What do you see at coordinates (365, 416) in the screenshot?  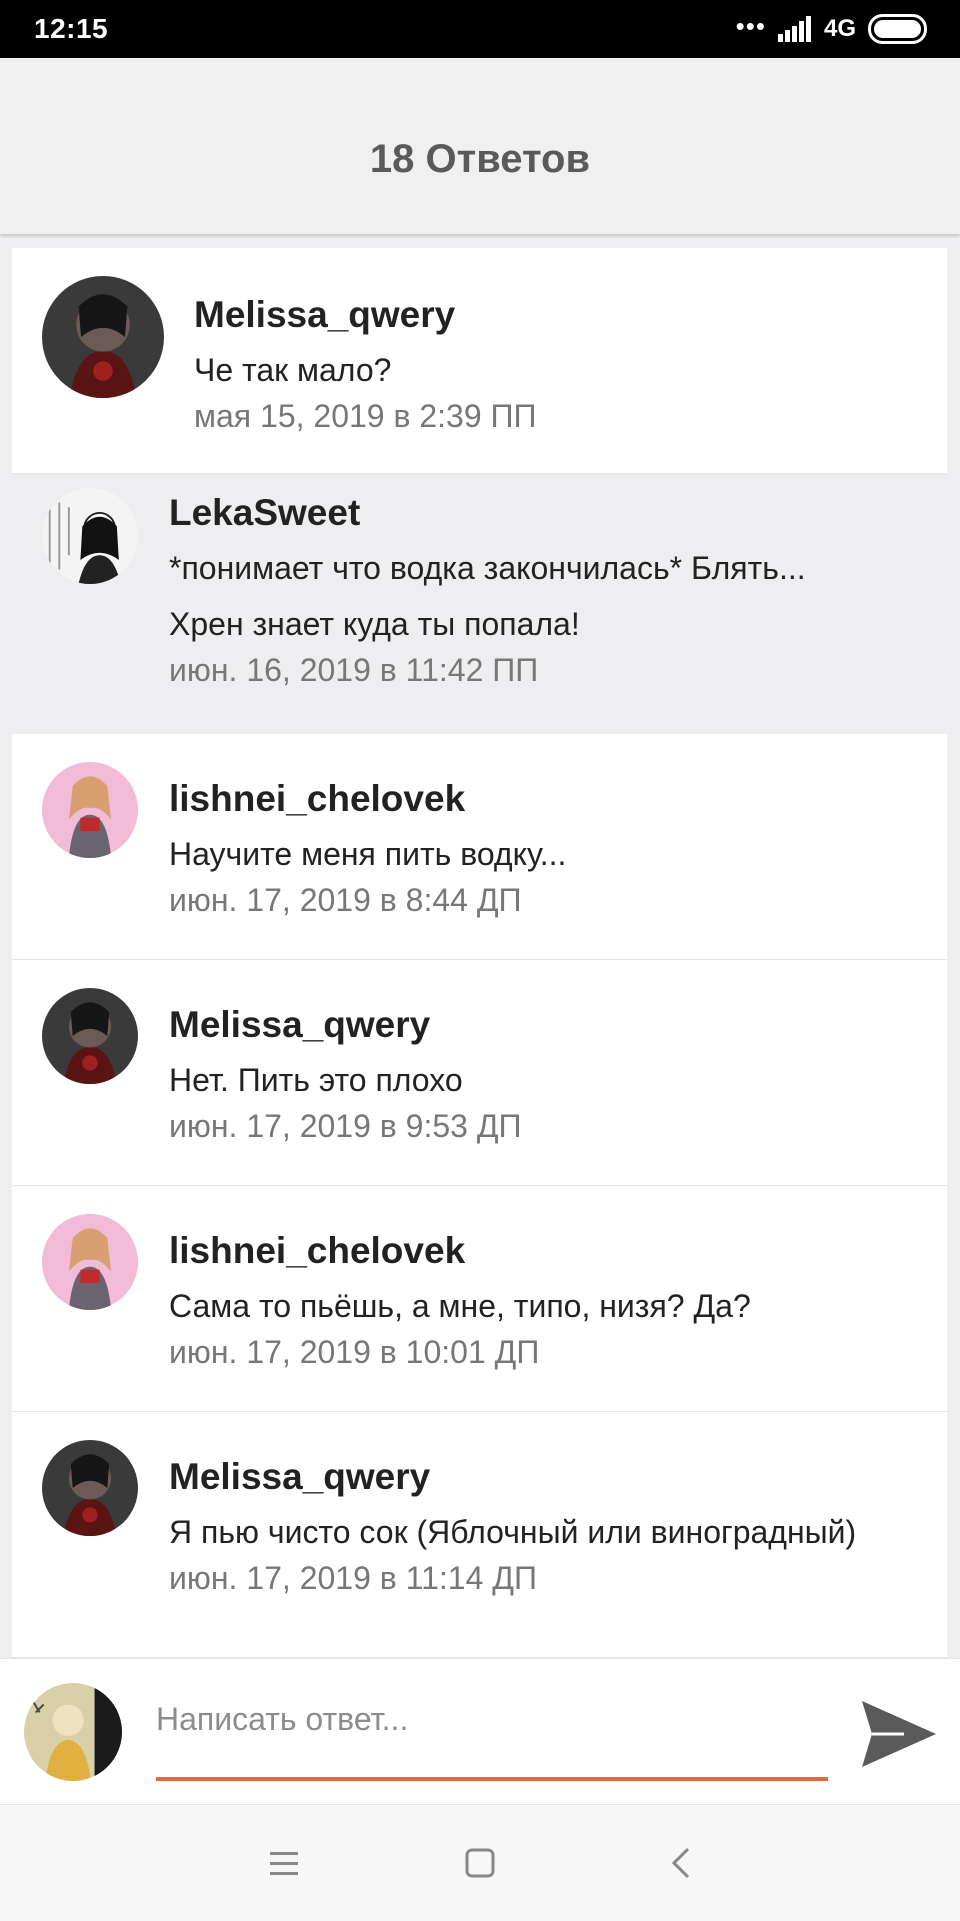 I see `reply-date: мая 15, 2019 в 2:39 ПП` at bounding box center [365, 416].